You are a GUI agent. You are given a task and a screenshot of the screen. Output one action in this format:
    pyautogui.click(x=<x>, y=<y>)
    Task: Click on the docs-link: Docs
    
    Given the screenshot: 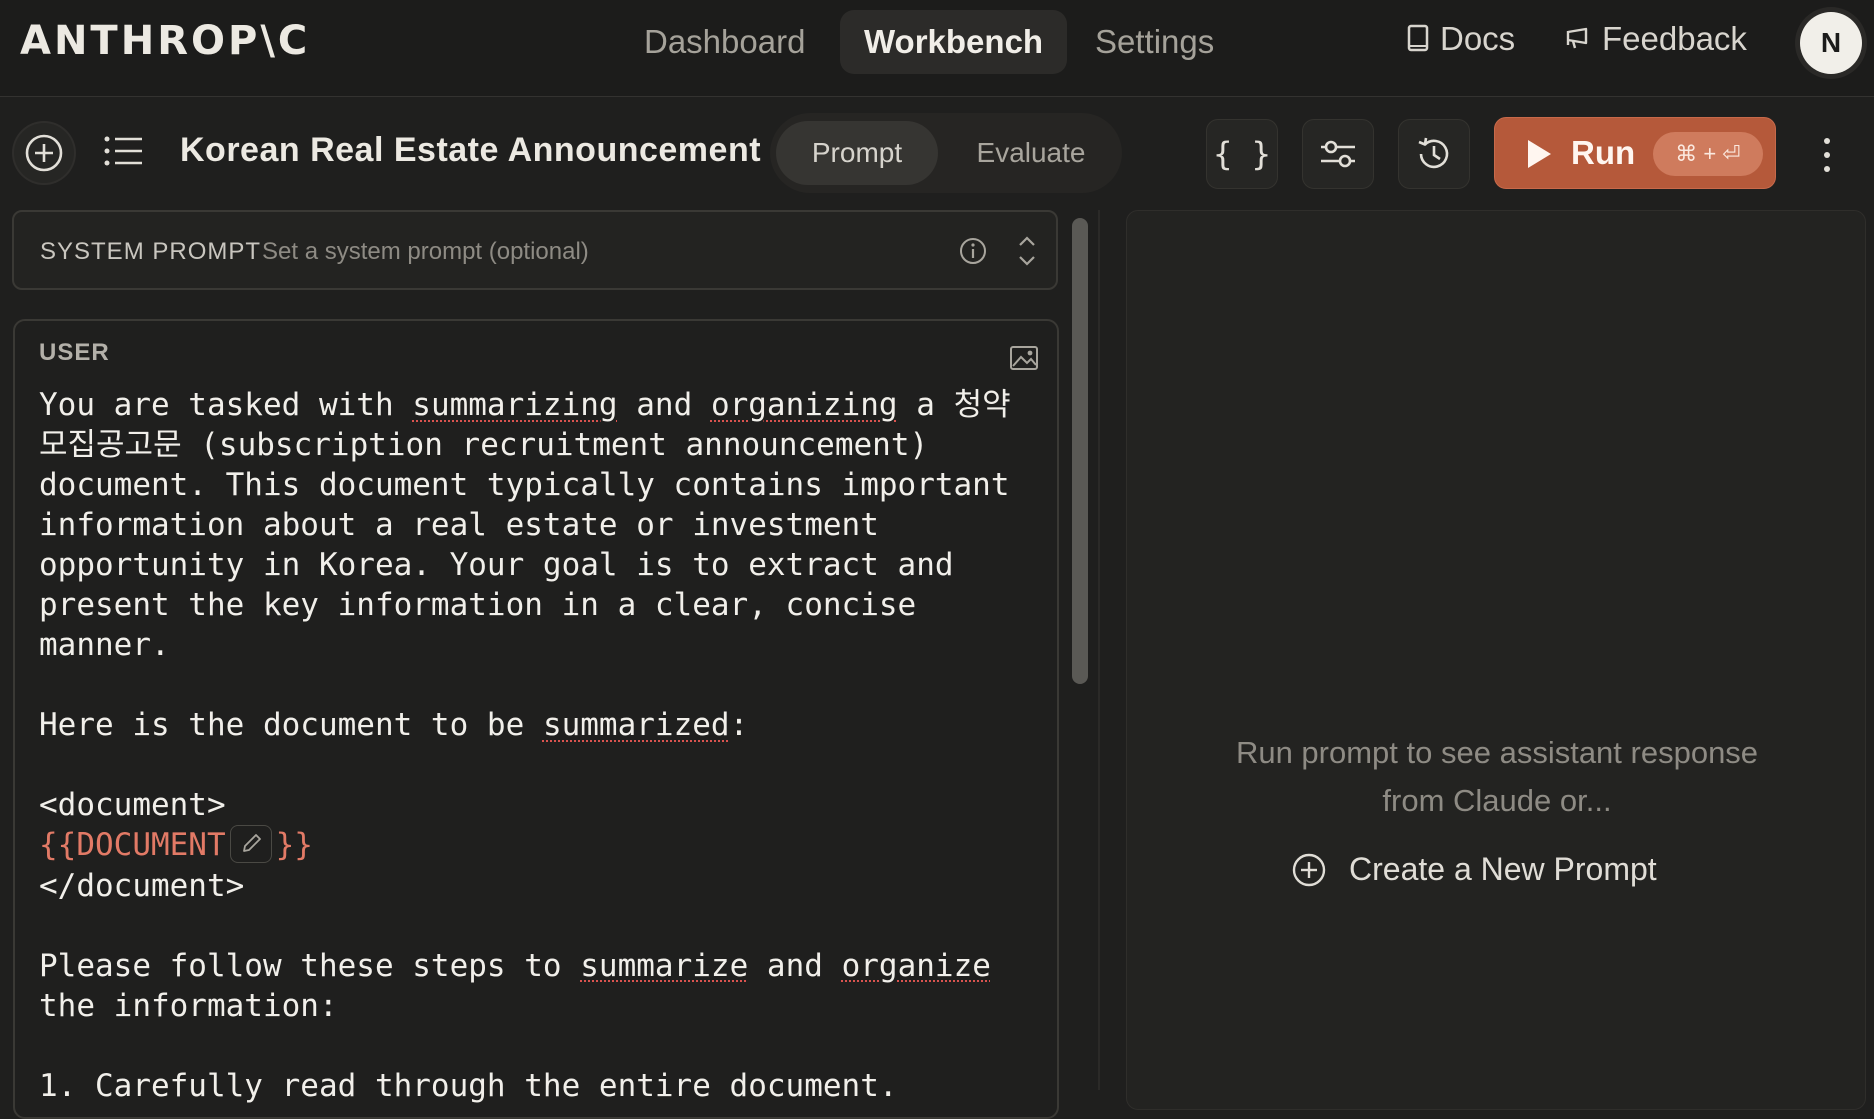 What is the action you would take?
    pyautogui.click(x=1460, y=39)
    